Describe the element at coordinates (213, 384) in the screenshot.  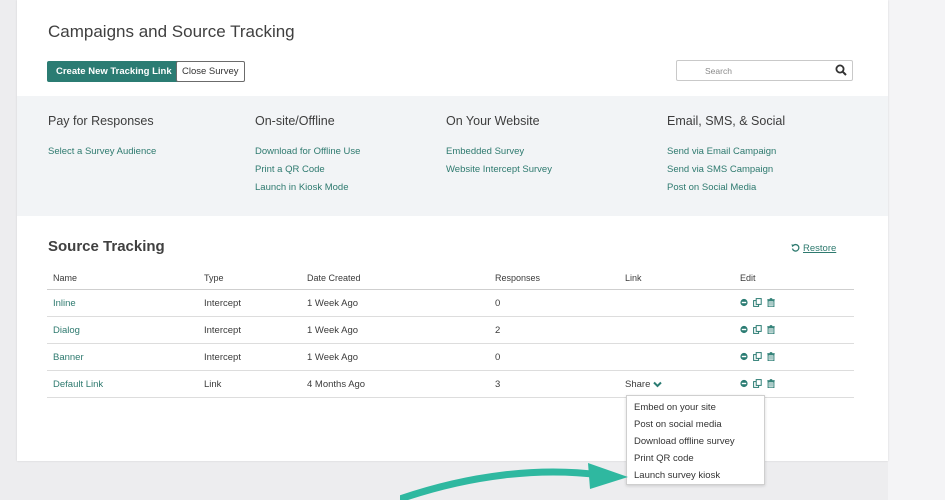
I see `row-type: Link` at that location.